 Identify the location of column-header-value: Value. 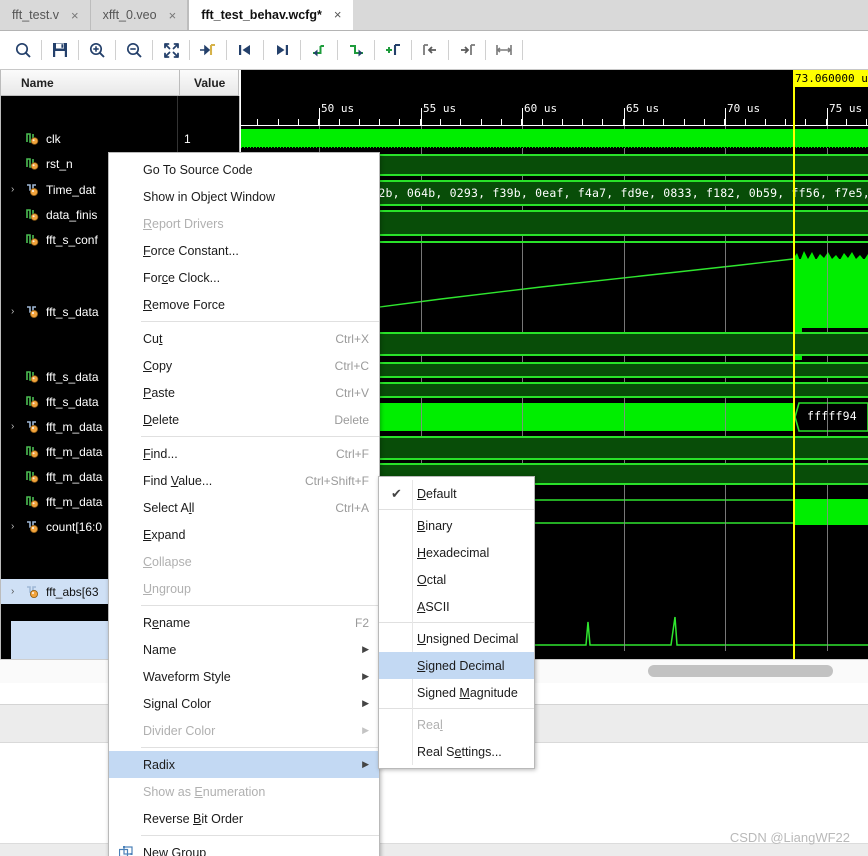
(209, 83).